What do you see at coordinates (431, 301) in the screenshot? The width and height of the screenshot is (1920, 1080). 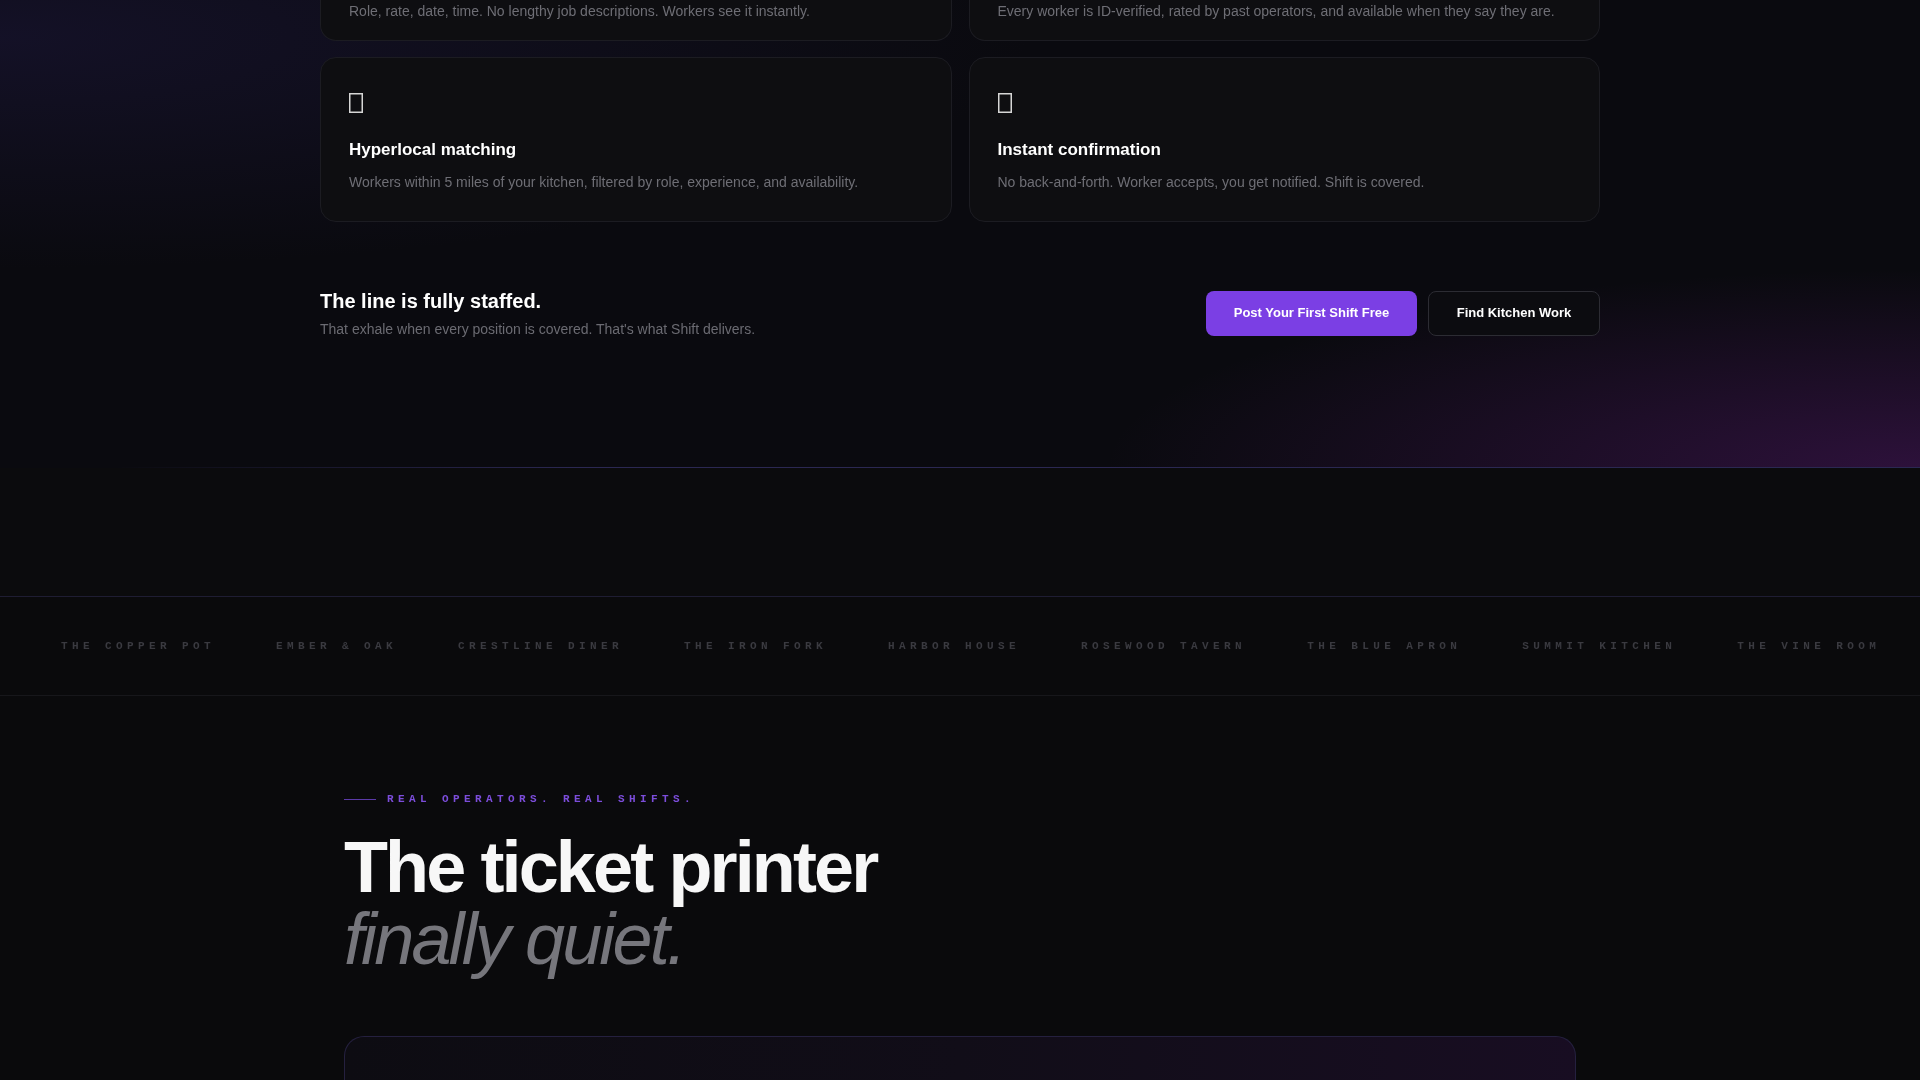 I see `cta-title: The line is fully staffed.` at bounding box center [431, 301].